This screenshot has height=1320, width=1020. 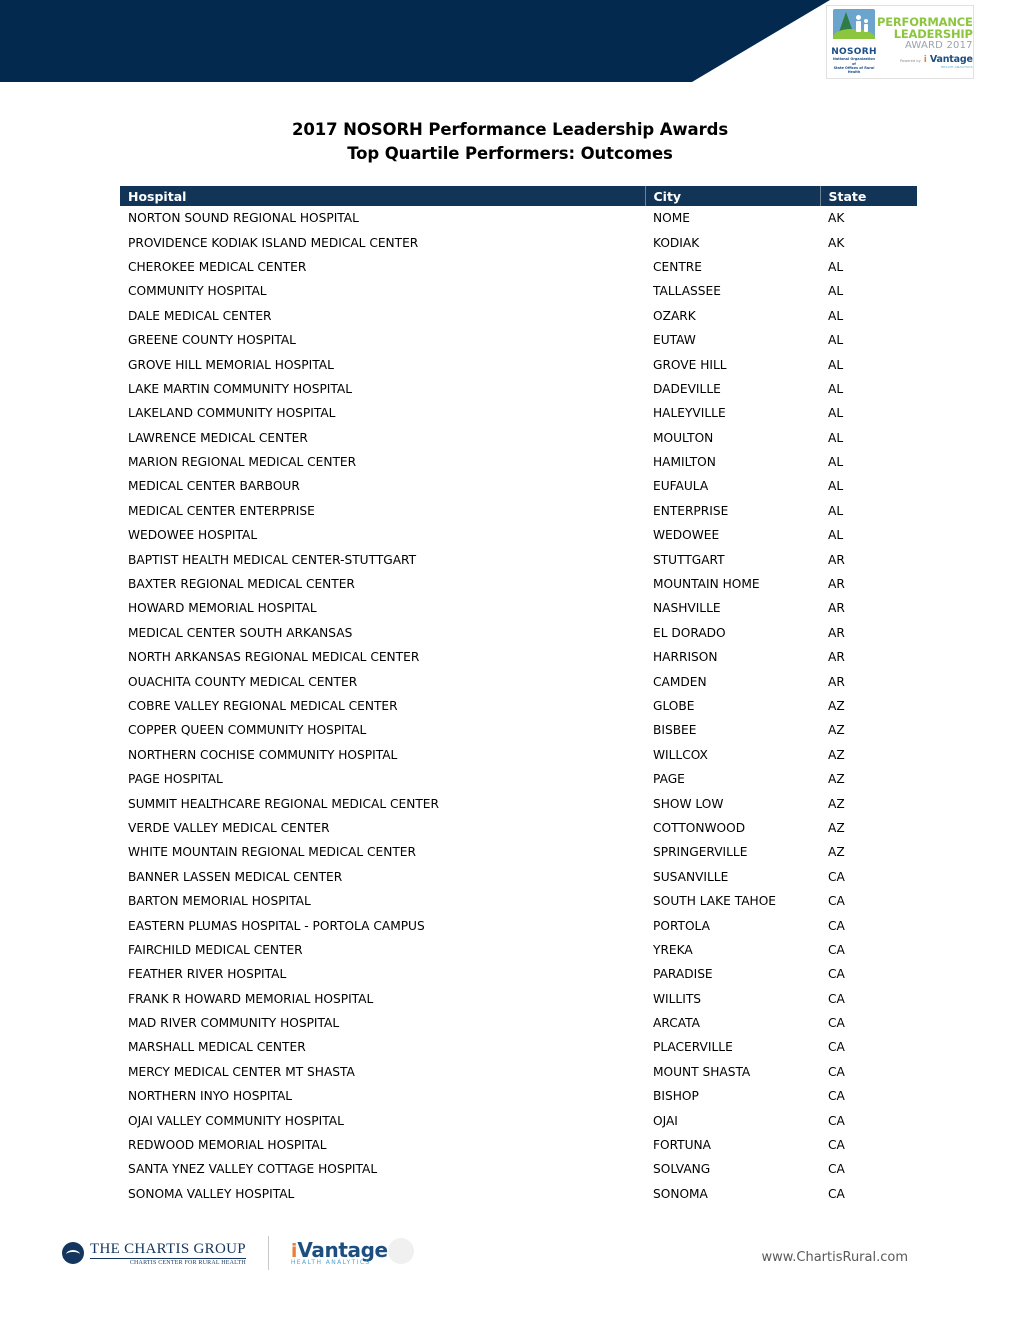 I want to click on cell-hospital: EASTERN PLUMAS HOSPITAL - PORTOLA CAMPUS, so click(x=276, y=925).